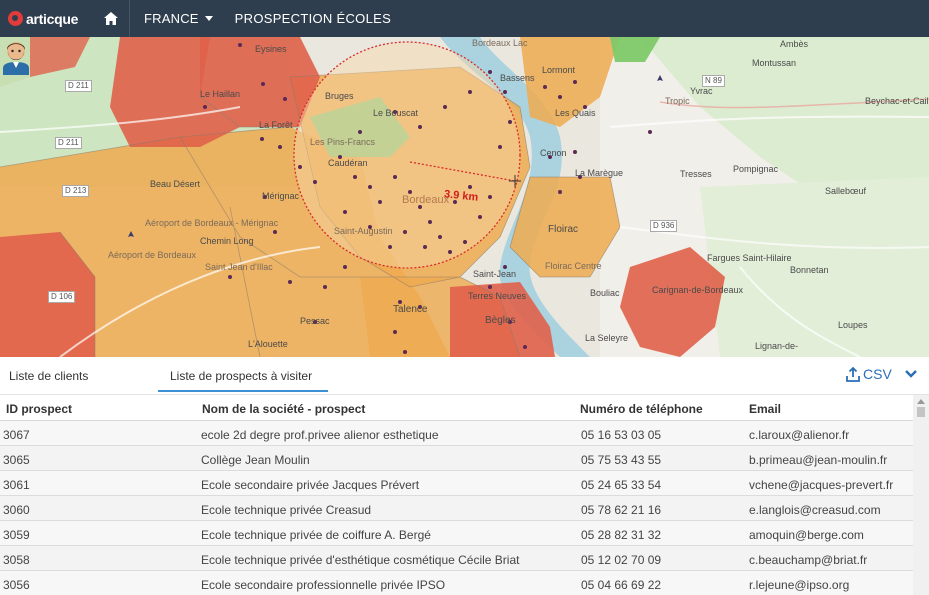  Describe the element at coordinates (806, 535) in the screenshot. I see `email-cell: amoquin@berge.com` at that location.